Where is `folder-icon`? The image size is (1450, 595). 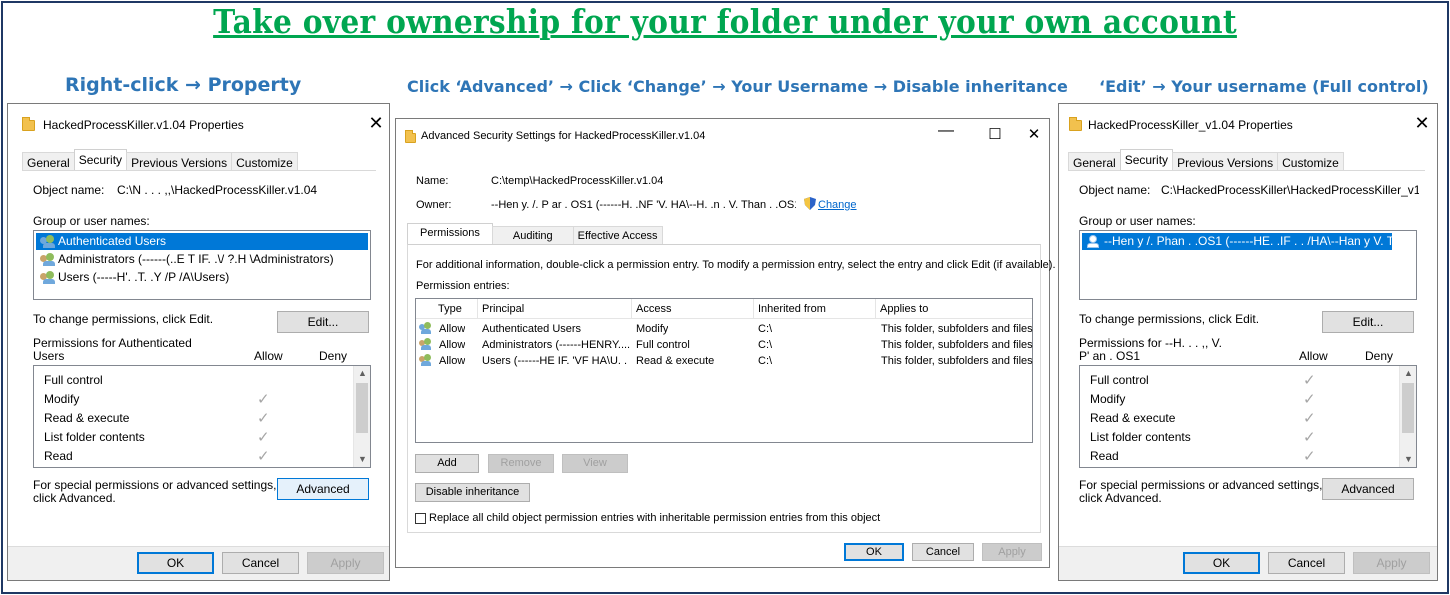 folder-icon is located at coordinates (28, 124).